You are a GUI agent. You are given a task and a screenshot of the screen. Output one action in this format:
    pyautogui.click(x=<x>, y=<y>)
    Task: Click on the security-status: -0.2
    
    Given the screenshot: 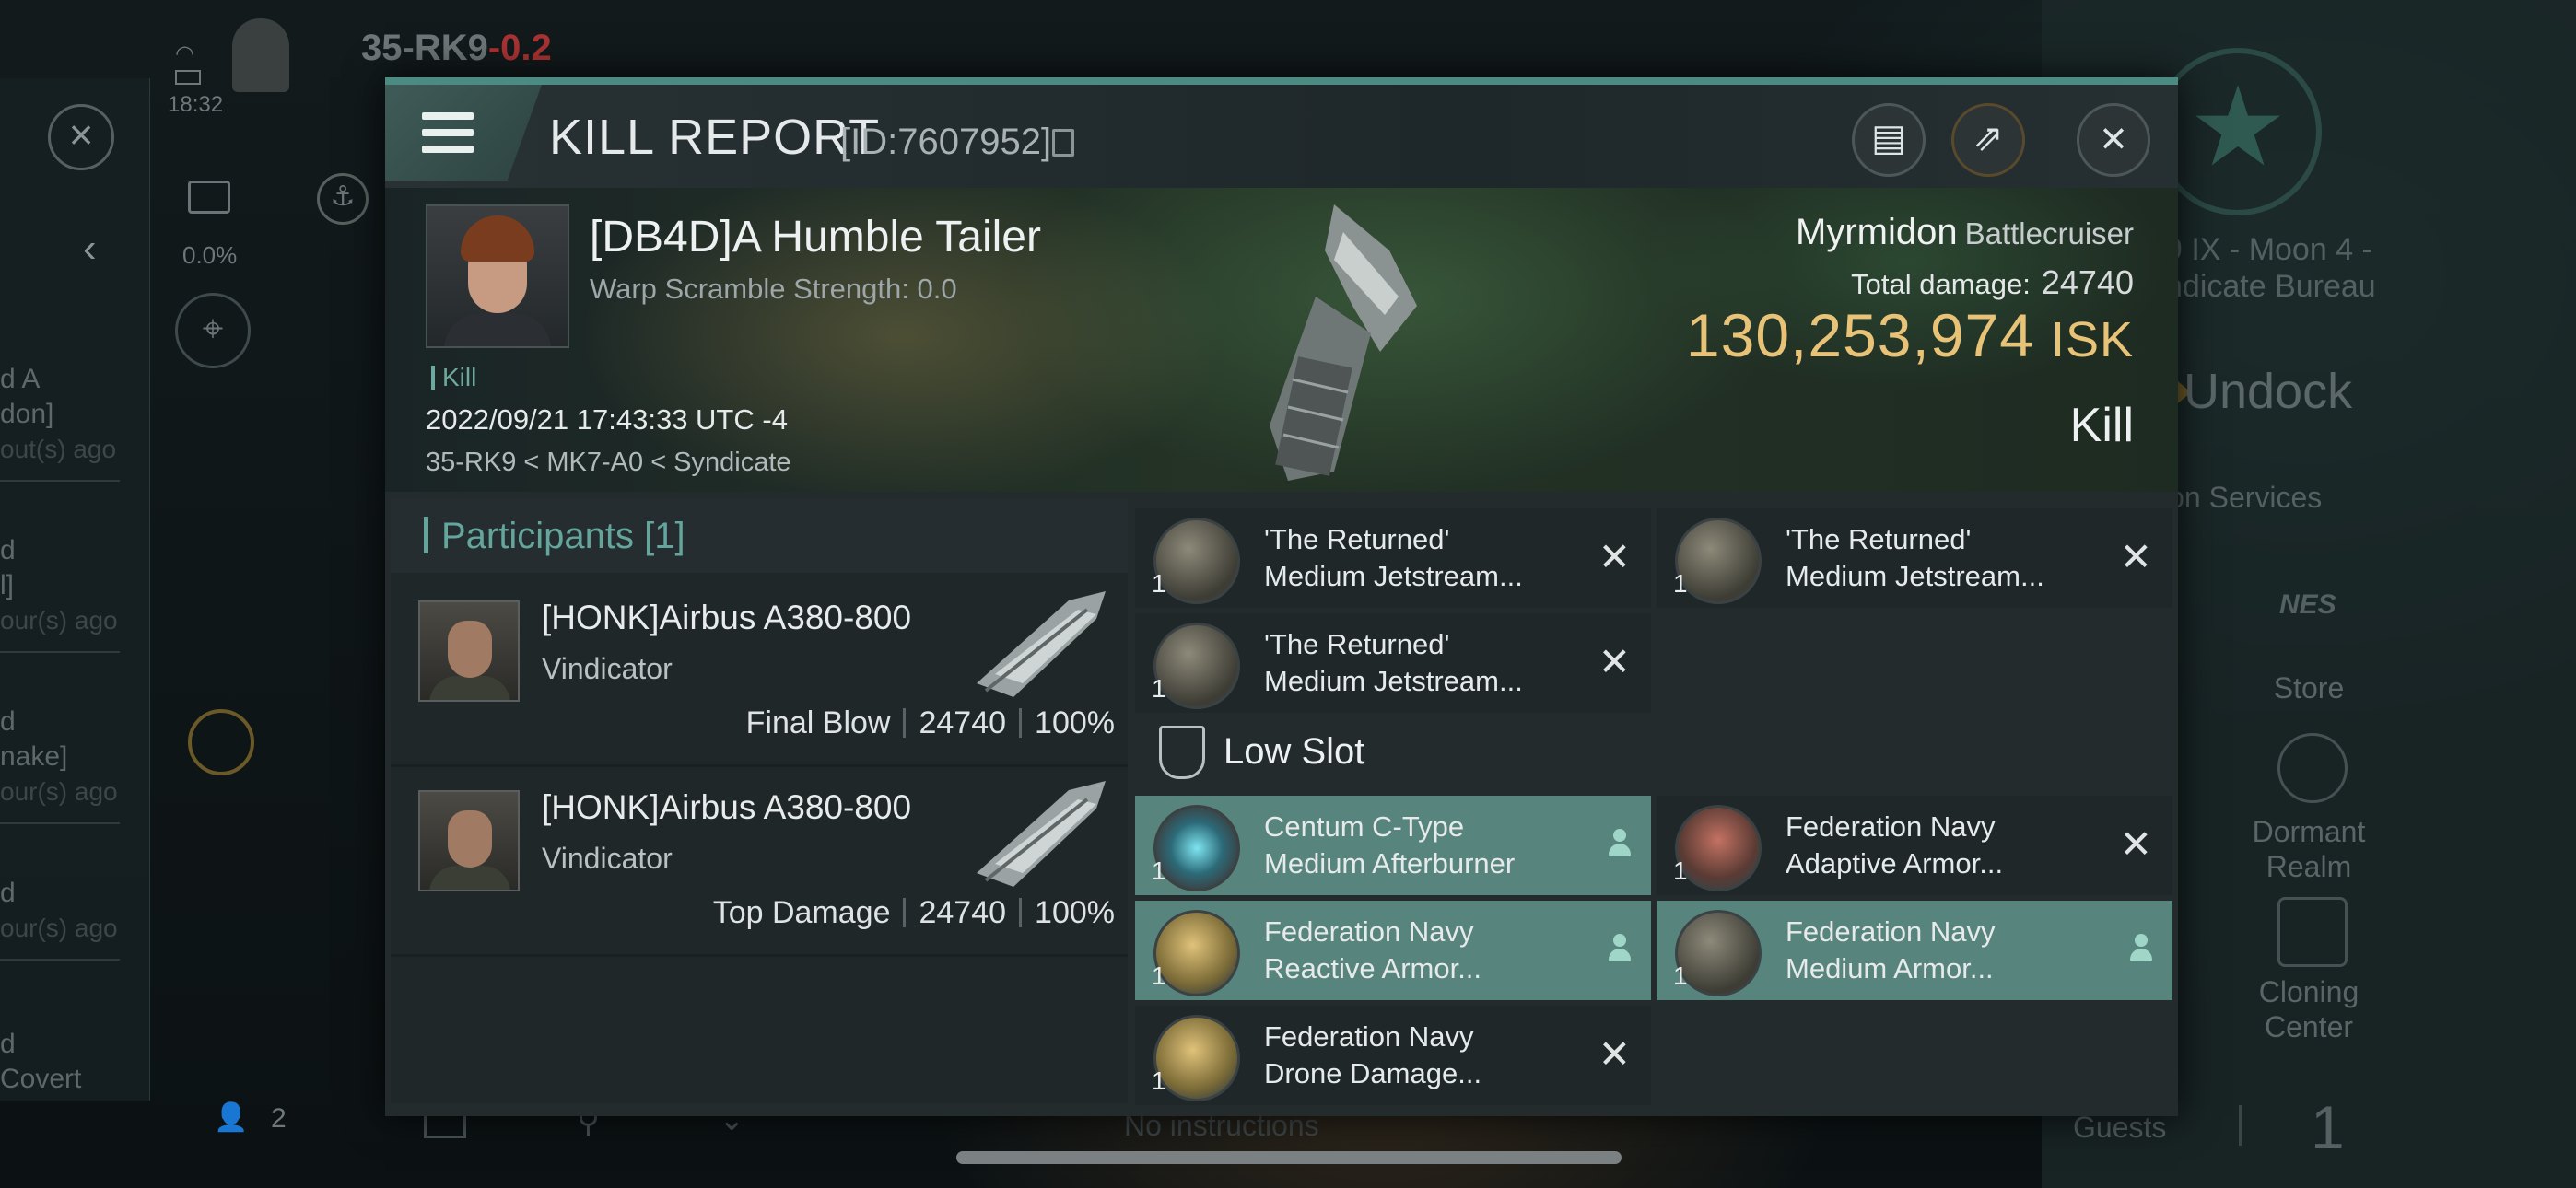 What is the action you would take?
    pyautogui.click(x=519, y=48)
    